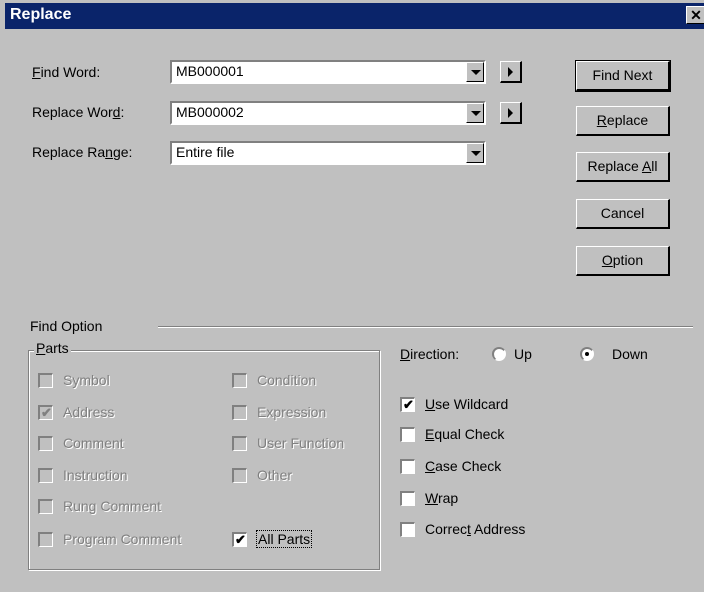 This screenshot has height=592, width=704. I want to click on part-label: Symbol, so click(86, 380).